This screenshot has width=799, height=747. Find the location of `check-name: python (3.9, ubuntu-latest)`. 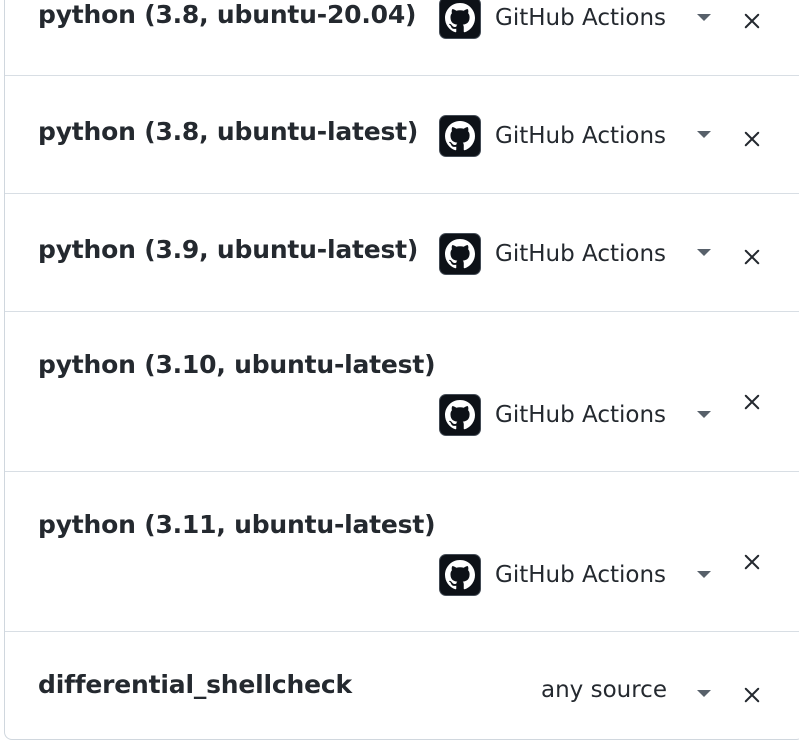

check-name: python (3.9, ubuntu-latest) is located at coordinates (228, 249).